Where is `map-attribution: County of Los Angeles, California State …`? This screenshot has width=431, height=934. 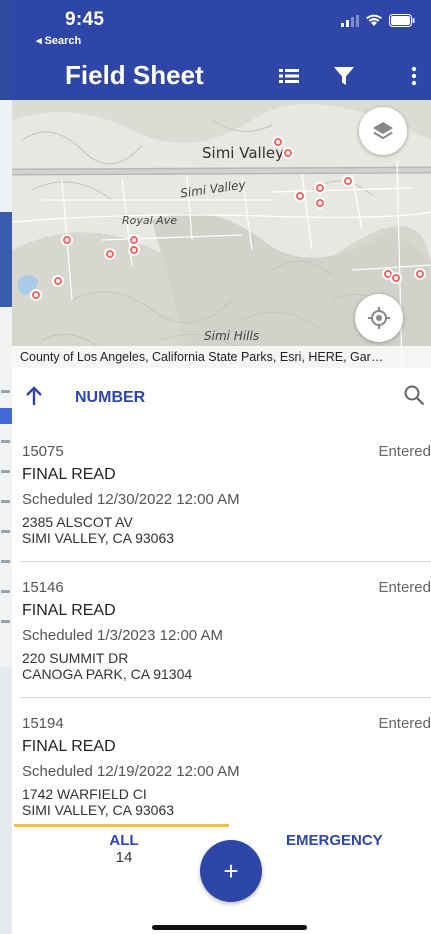 map-attribution: County of Los Angeles, California State … is located at coordinates (221, 357).